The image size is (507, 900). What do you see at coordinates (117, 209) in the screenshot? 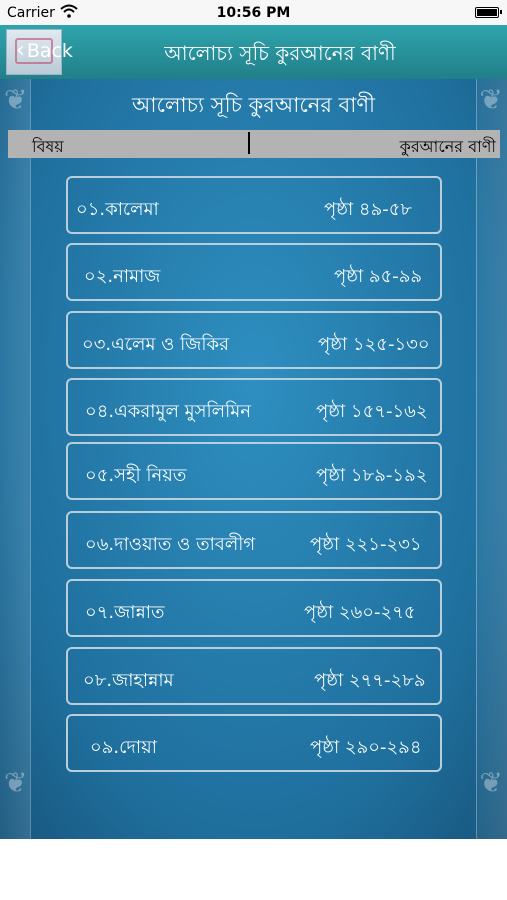
I see `toc-item-label: ০১.কালেমা` at bounding box center [117, 209].